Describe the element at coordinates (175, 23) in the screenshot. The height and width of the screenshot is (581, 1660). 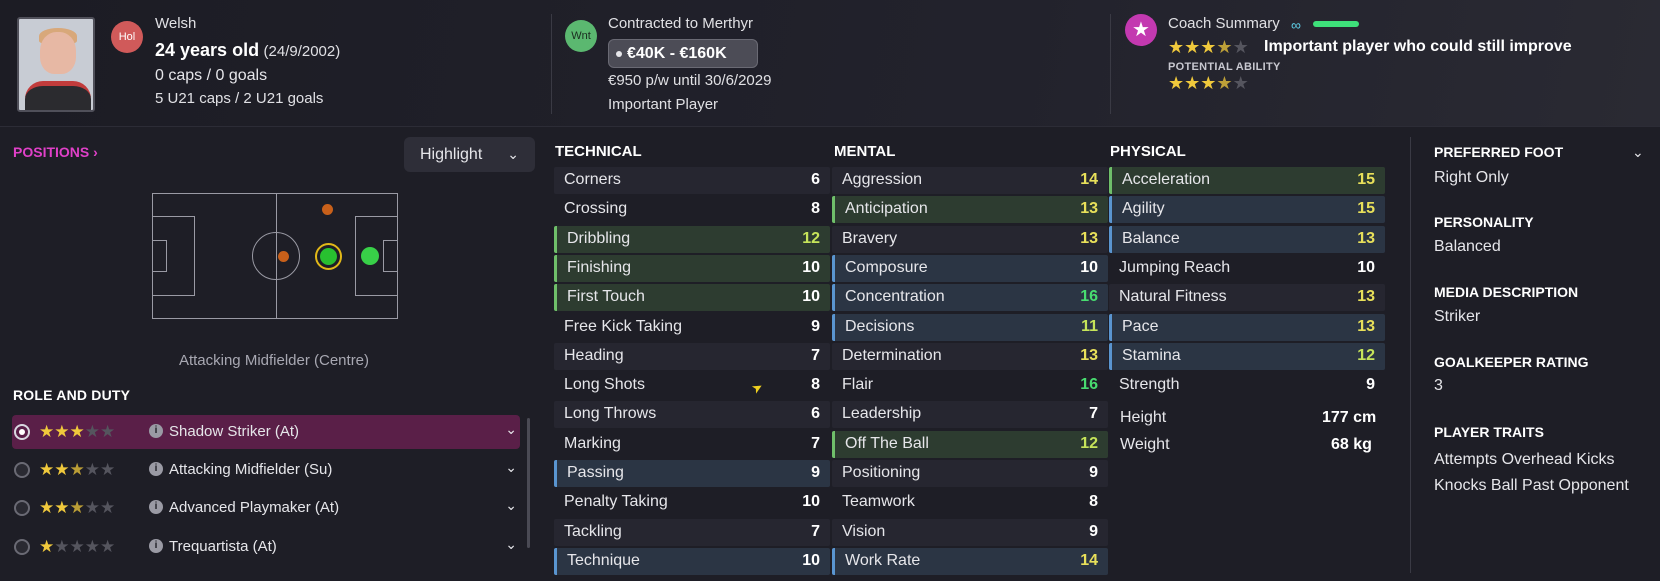
I see `nationality-label: Welsh` at that location.